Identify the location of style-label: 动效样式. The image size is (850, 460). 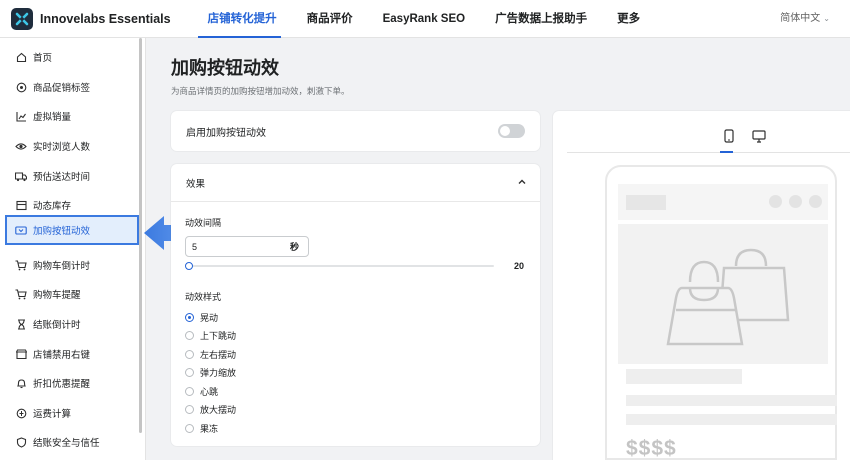
(203, 297).